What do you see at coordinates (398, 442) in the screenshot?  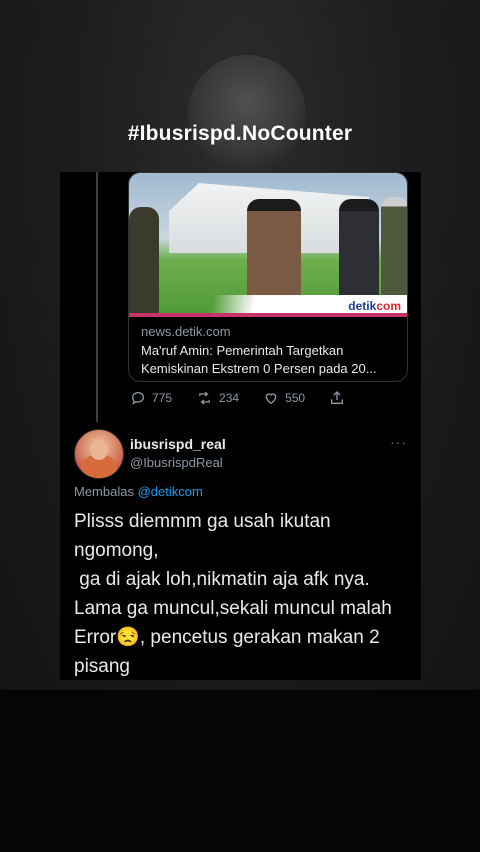 I see `more-options-icon: ···` at bounding box center [398, 442].